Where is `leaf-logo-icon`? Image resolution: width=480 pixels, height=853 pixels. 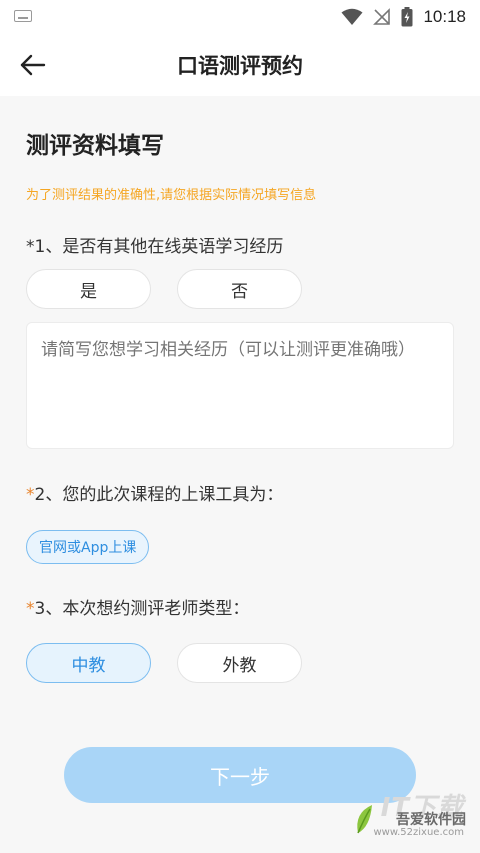 leaf-logo-icon is located at coordinates (364, 819).